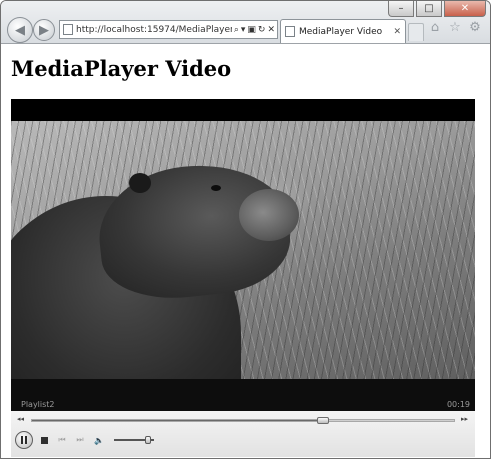 Image resolution: width=491 pixels, height=459 pixels. What do you see at coordinates (323, 420) in the screenshot?
I see `seek-thumb` at bounding box center [323, 420].